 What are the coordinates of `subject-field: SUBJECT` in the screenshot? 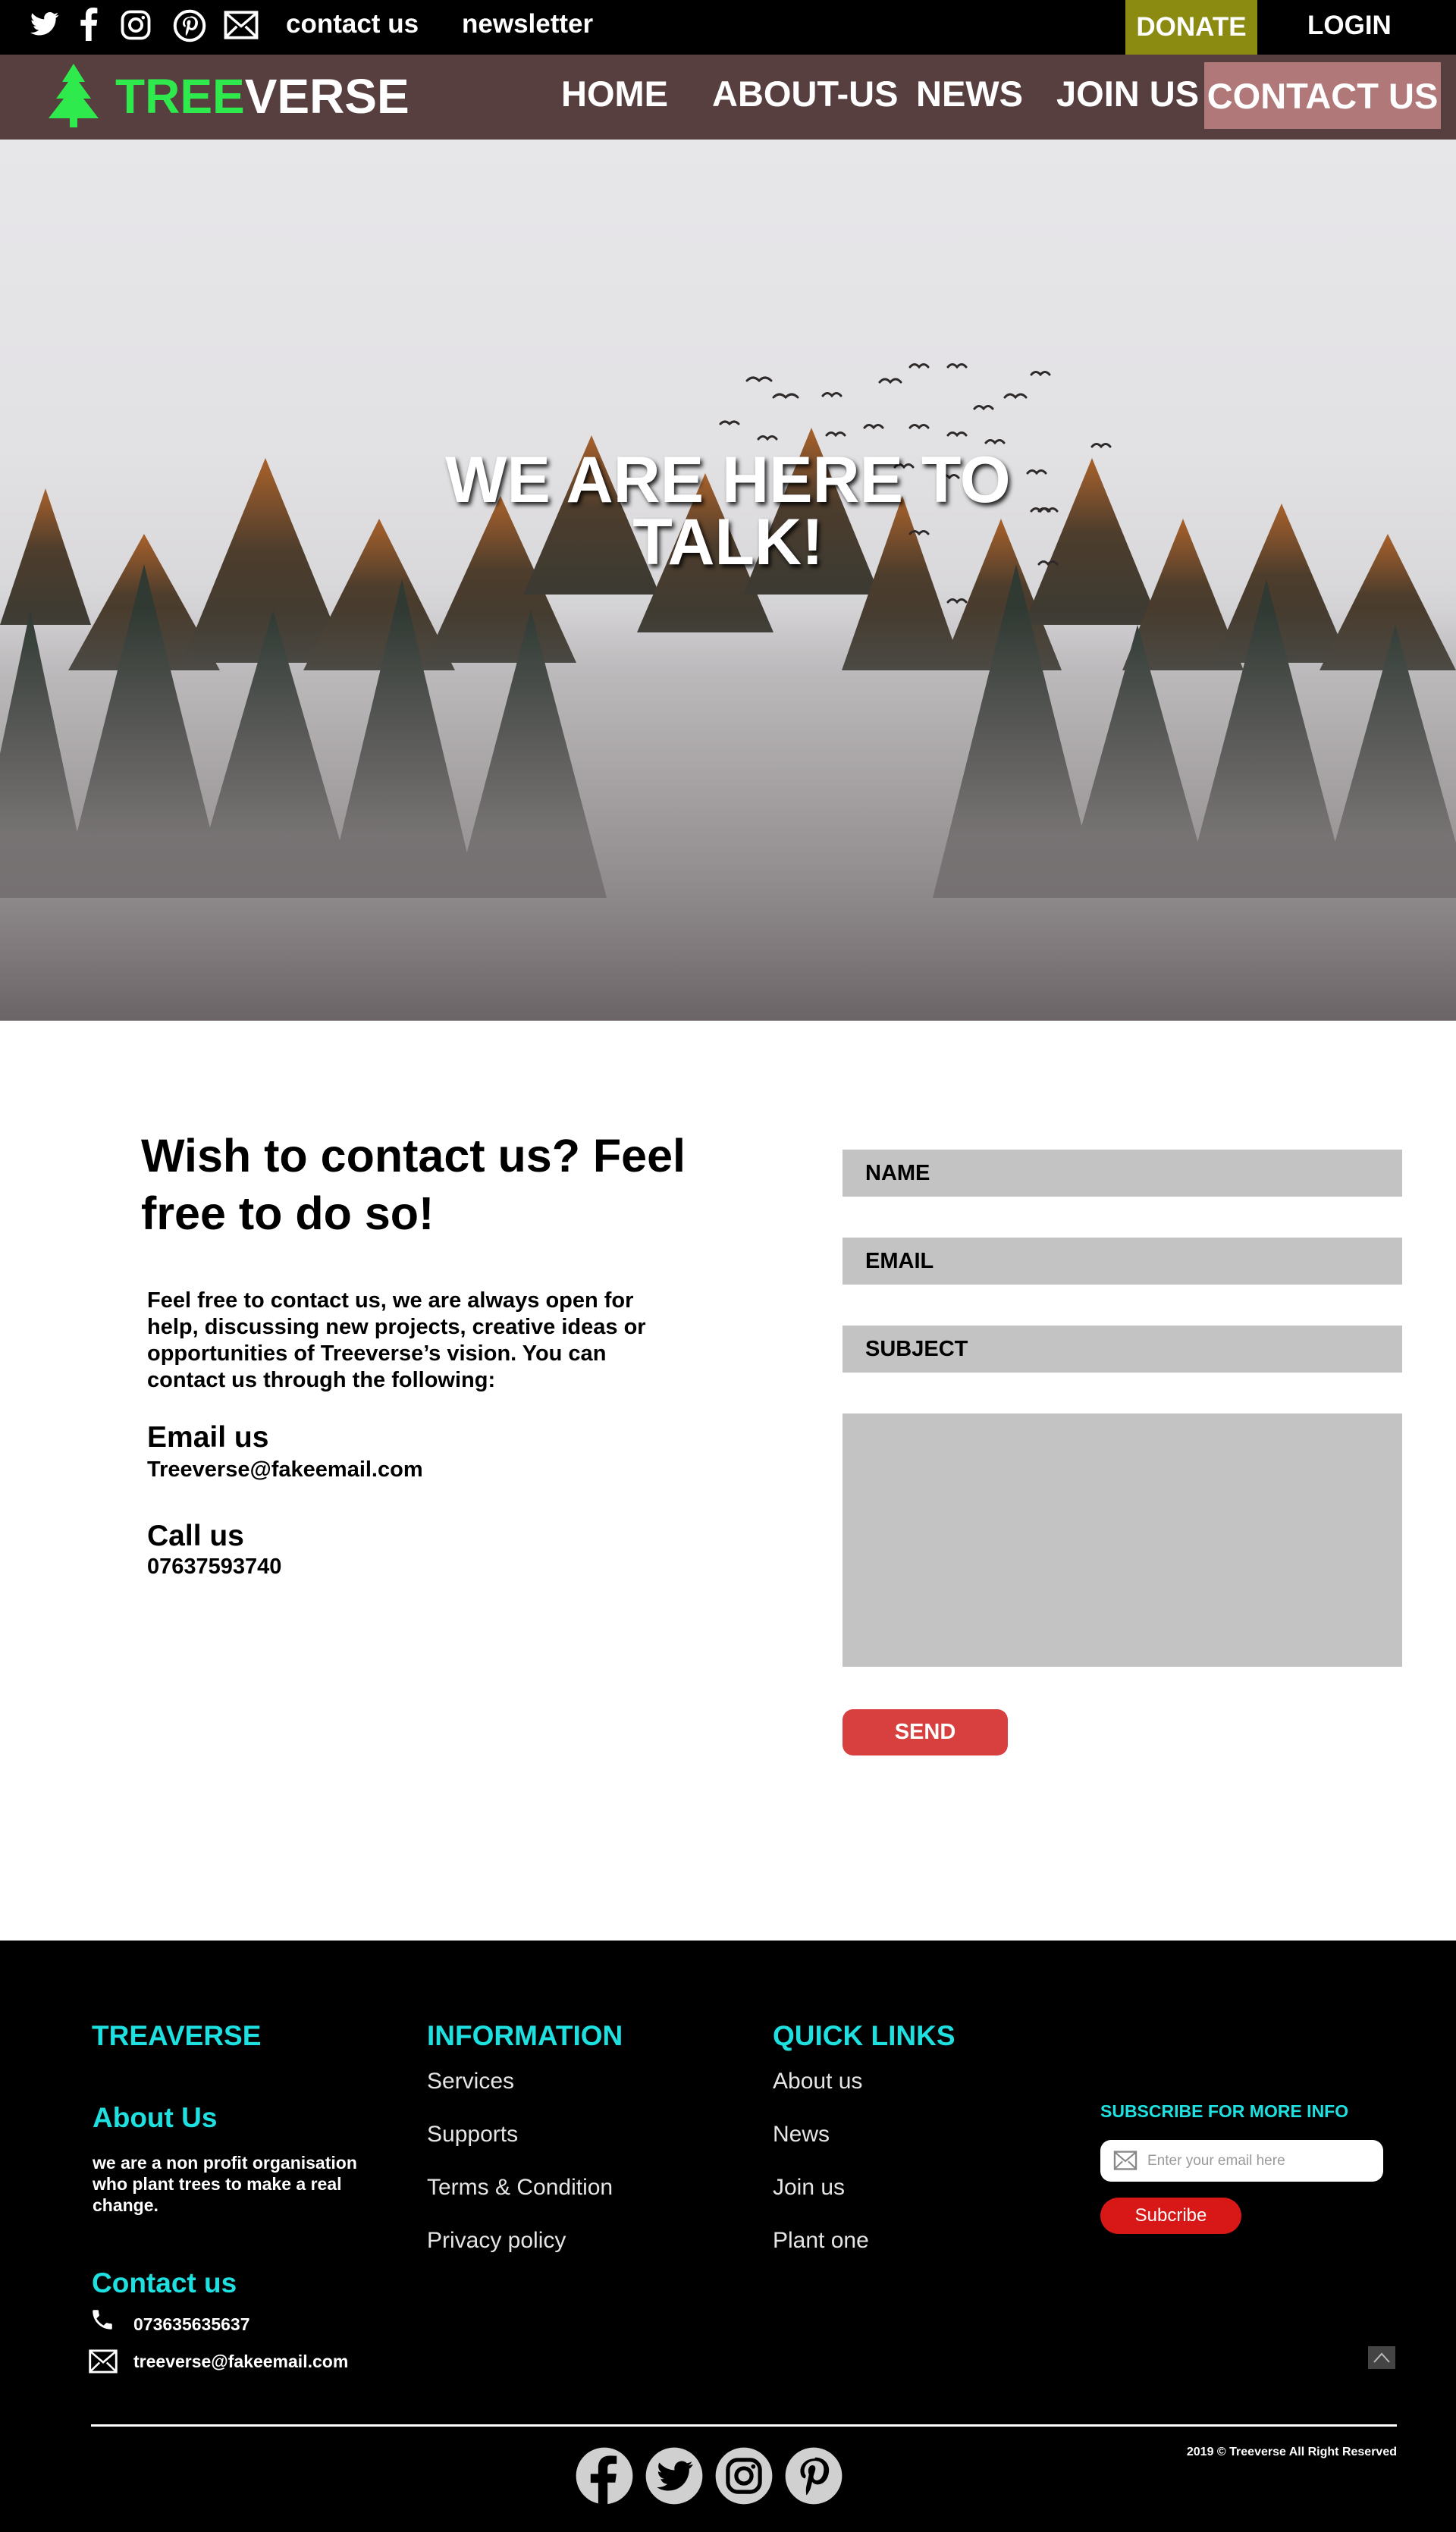 It's located at (1122, 1350).